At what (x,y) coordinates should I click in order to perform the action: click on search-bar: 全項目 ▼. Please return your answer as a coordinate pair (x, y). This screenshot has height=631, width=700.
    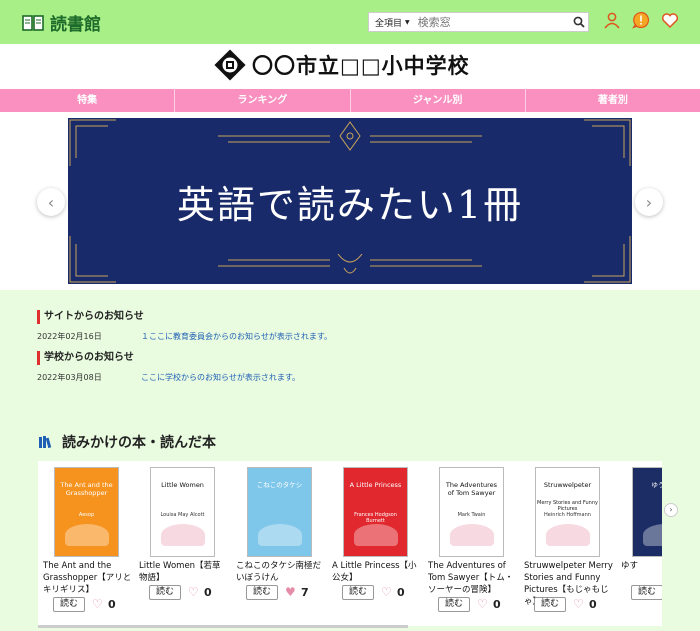
    Looking at the image, I should click on (478, 22).